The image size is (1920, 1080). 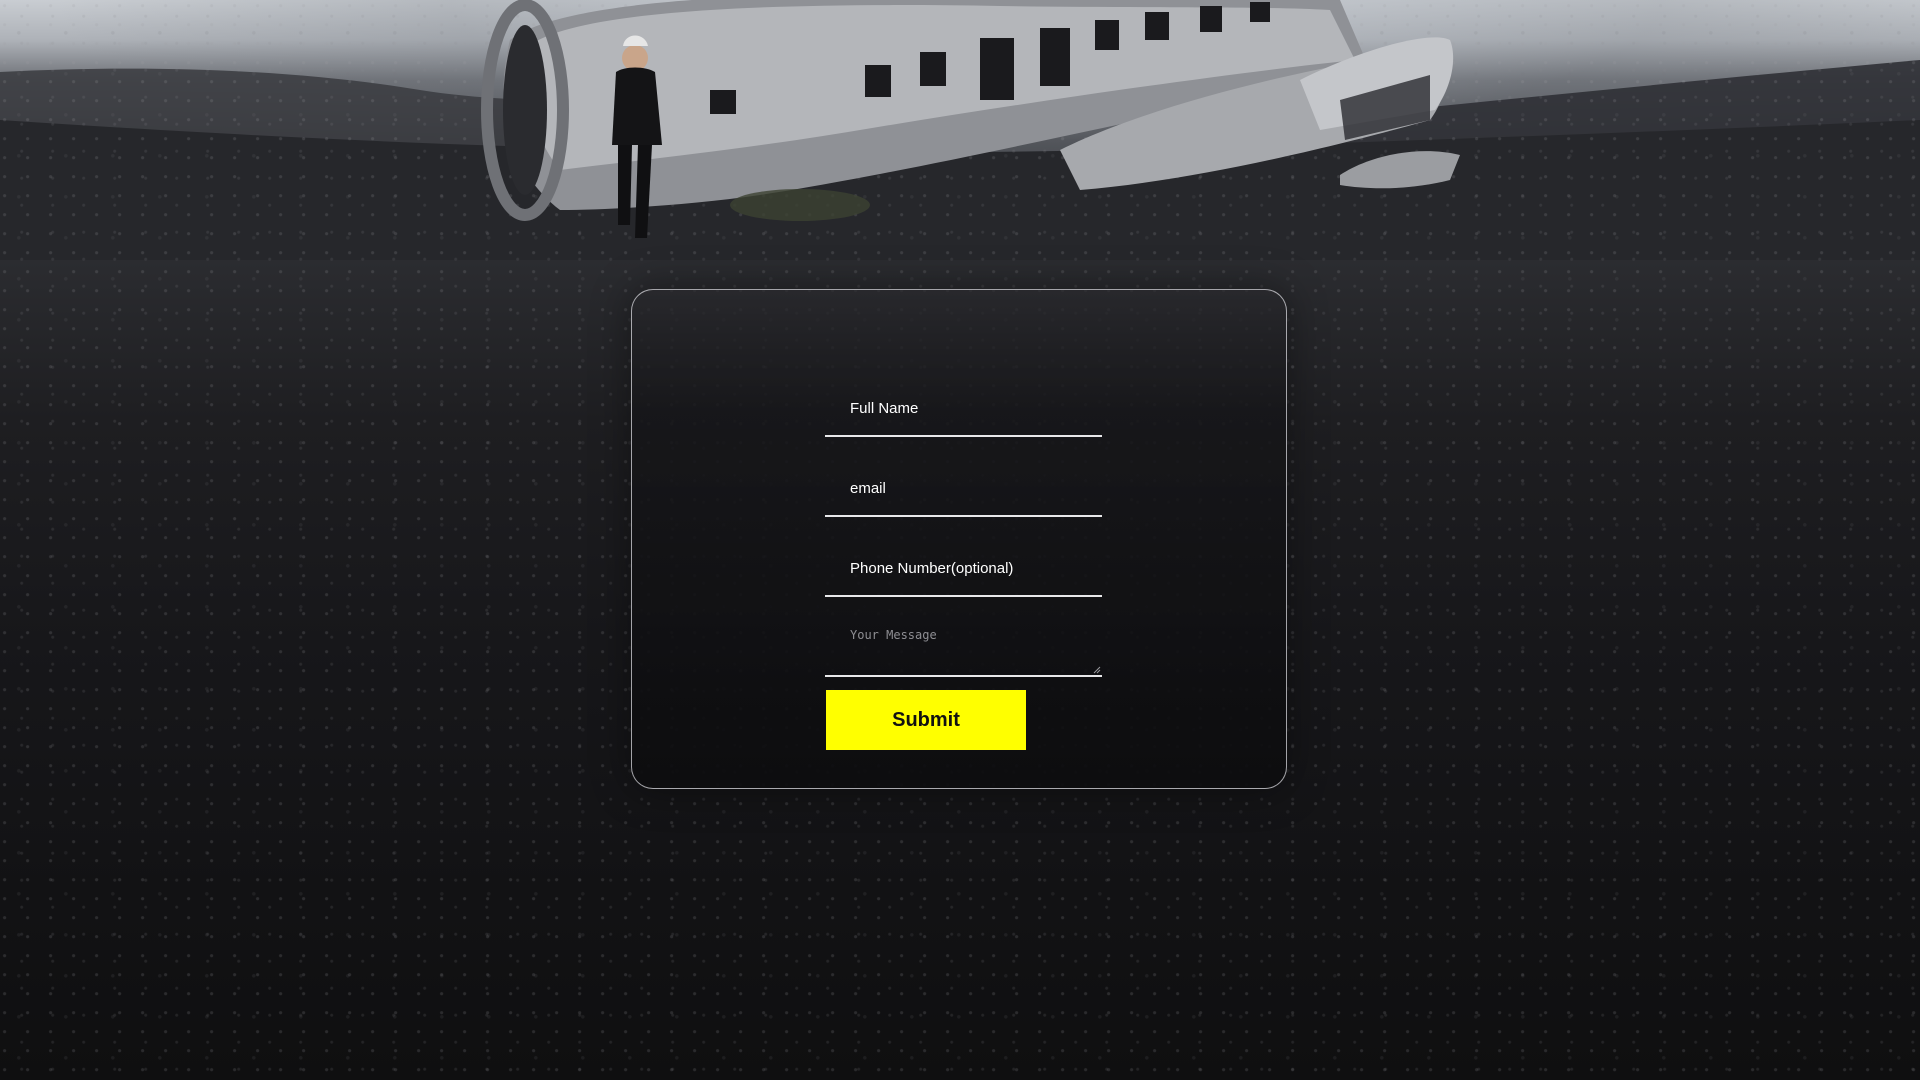 I want to click on phone-input, so click(x=963, y=568).